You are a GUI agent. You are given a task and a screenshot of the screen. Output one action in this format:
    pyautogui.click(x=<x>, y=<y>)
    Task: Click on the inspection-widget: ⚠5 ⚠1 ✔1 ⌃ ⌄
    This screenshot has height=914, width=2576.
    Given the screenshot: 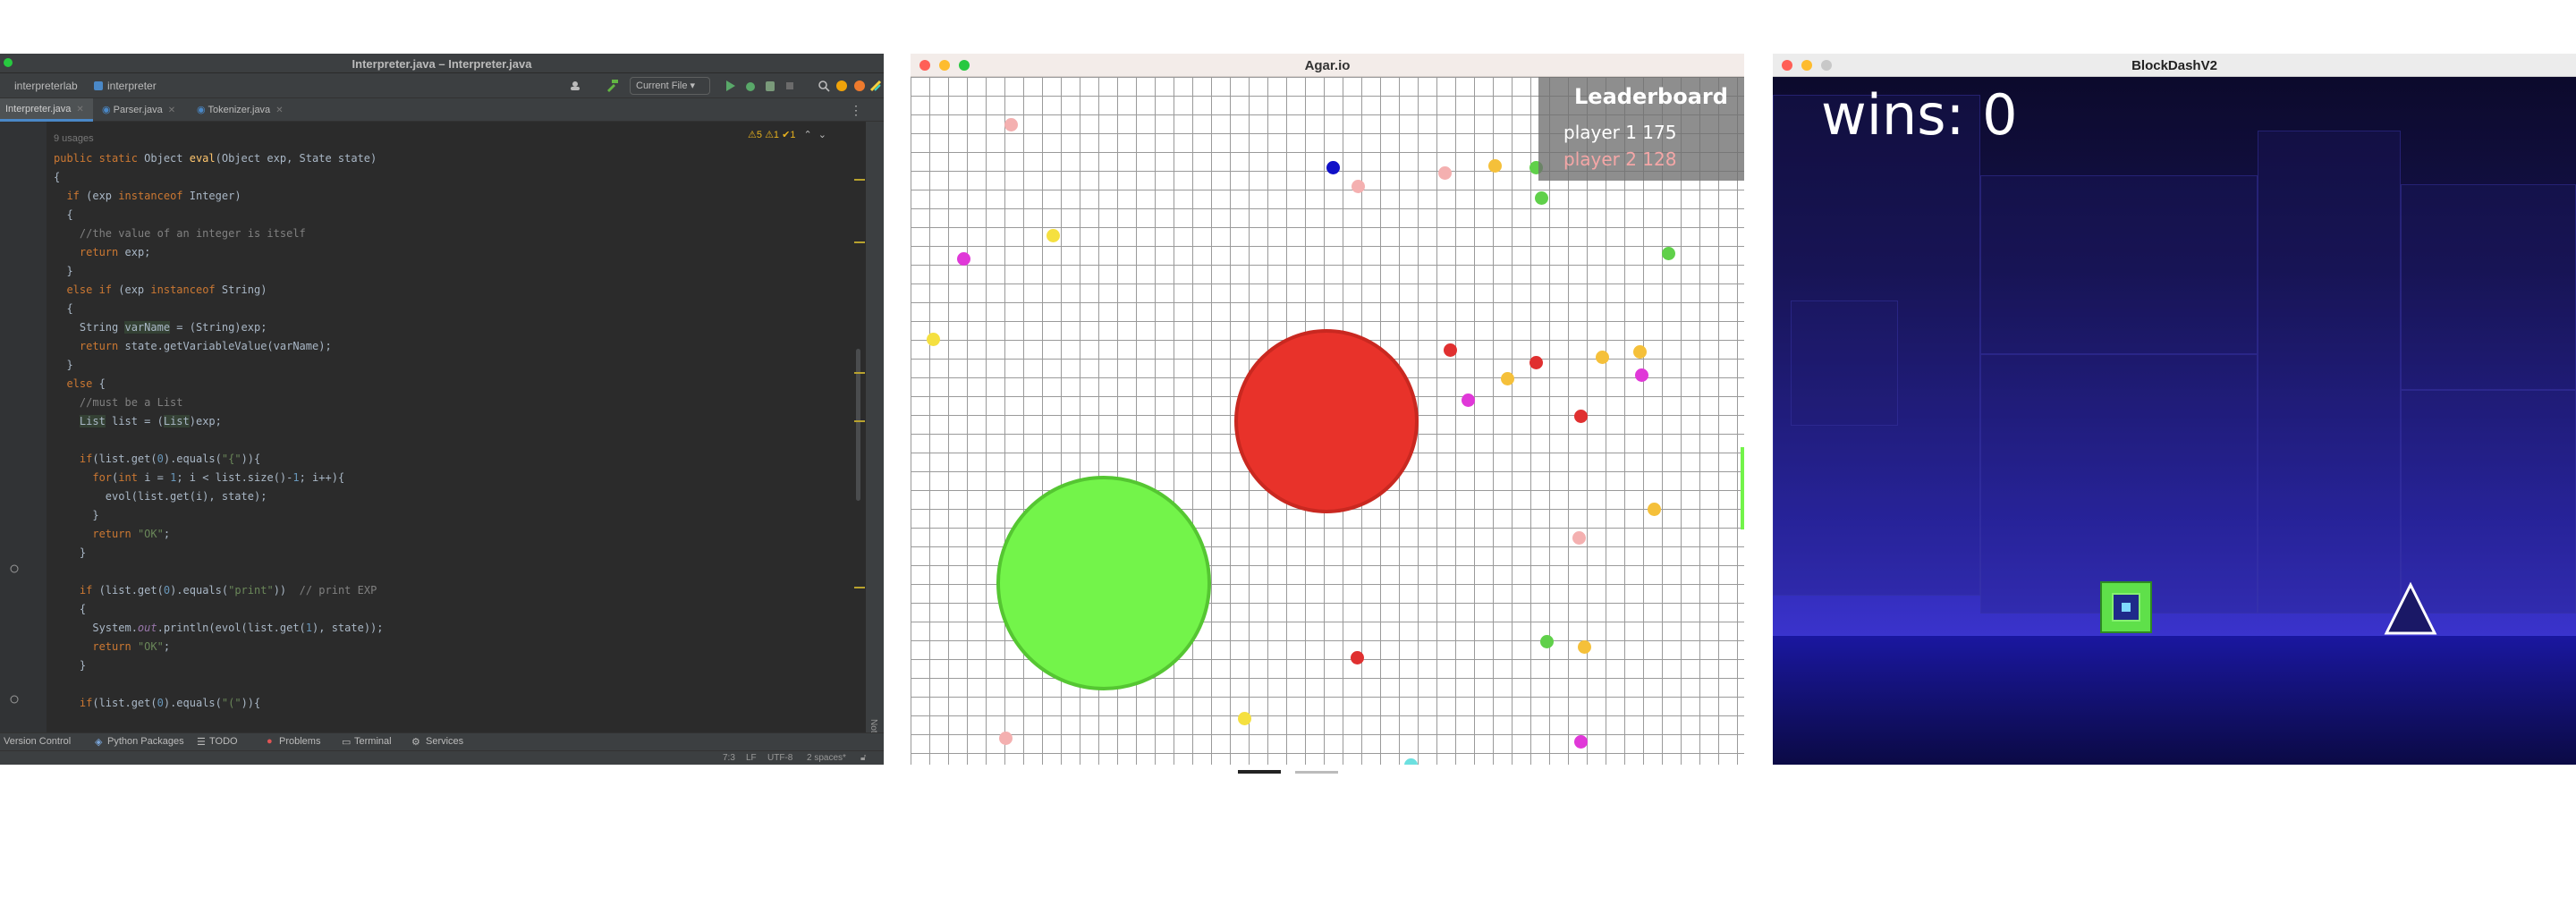 What is the action you would take?
    pyautogui.click(x=787, y=134)
    